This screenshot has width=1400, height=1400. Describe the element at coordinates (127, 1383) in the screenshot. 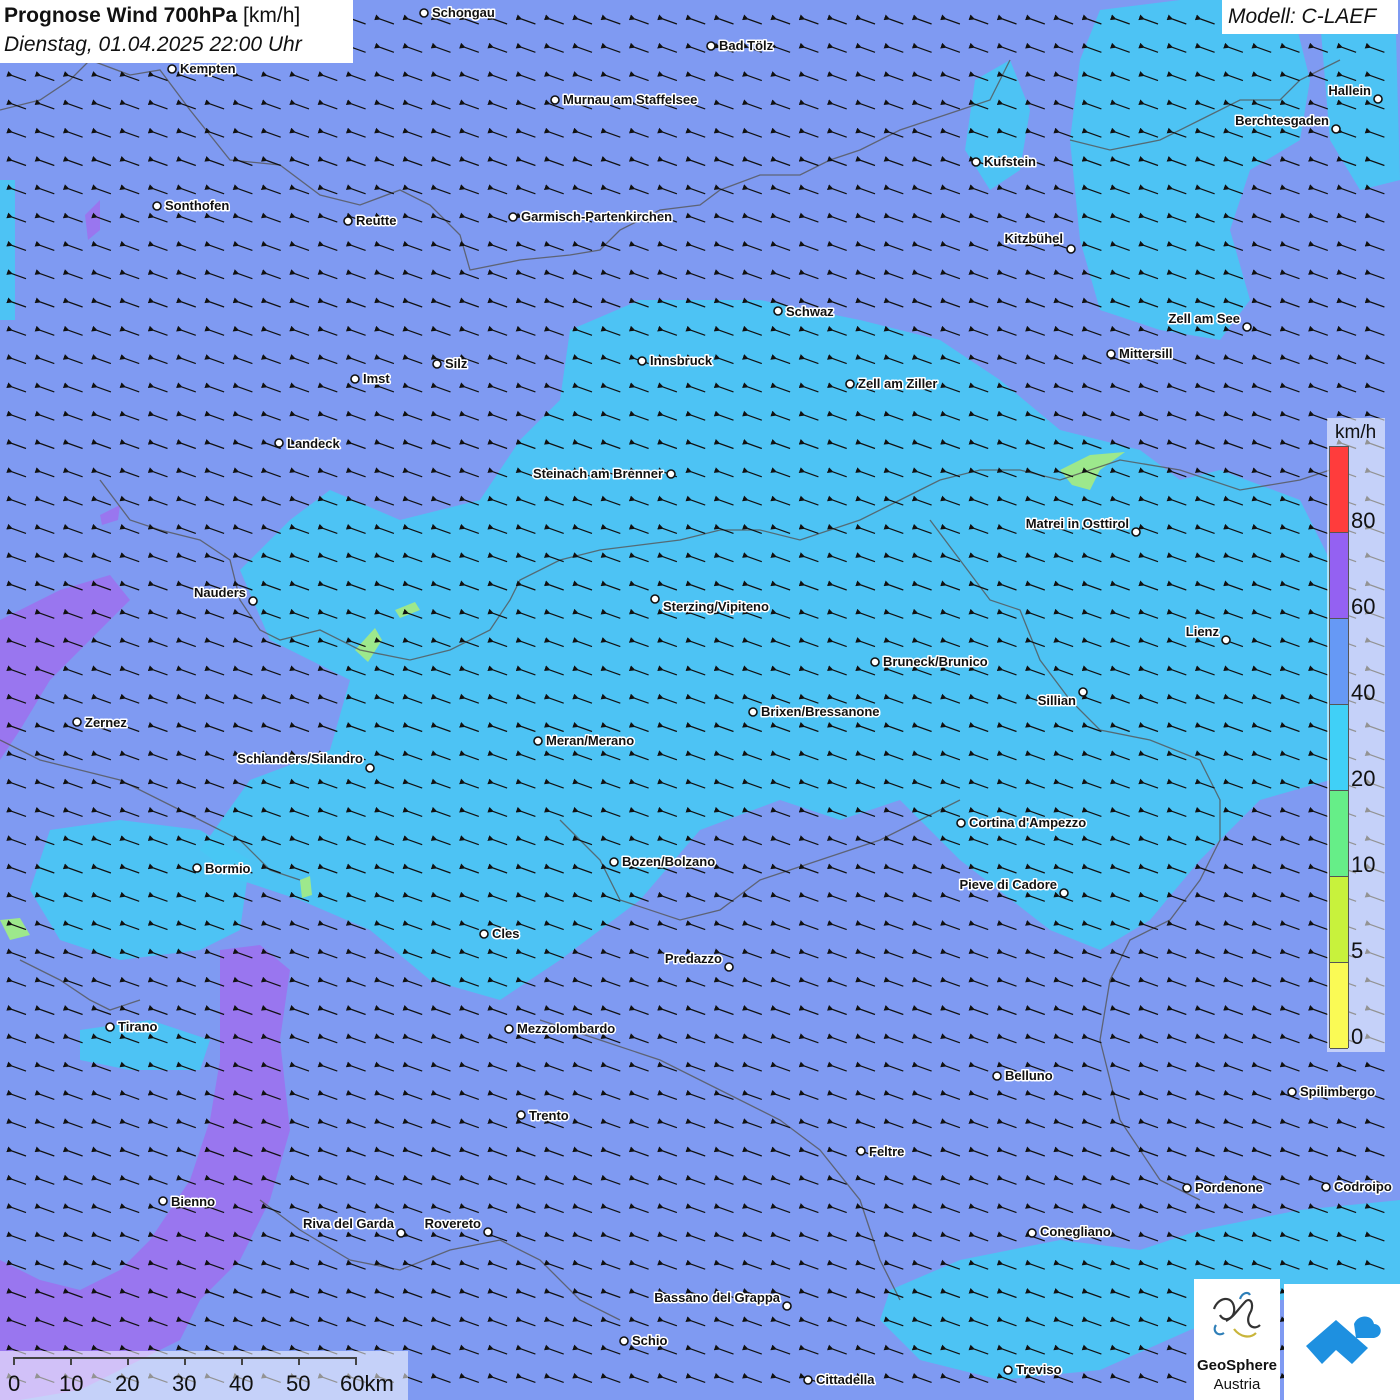

I see `scale-label: 20` at that location.